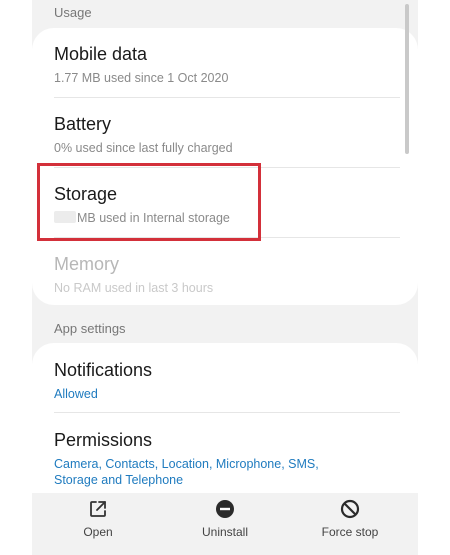  Describe the element at coordinates (350, 509) in the screenshot. I see `no-entry-icon` at that location.